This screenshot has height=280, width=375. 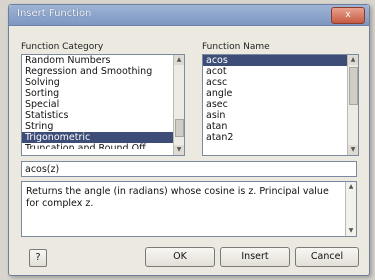 What do you see at coordinates (327, 257) in the screenshot?
I see `cancel-button: Cancel` at bounding box center [327, 257].